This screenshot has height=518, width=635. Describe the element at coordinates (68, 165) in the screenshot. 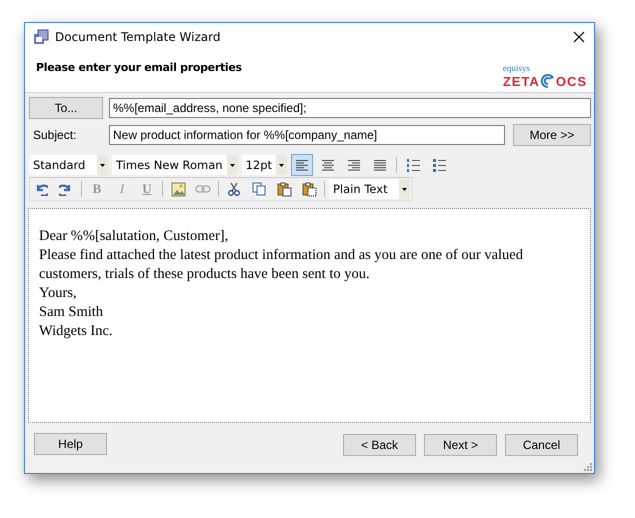

I see `style-dropdown: Standard` at that location.